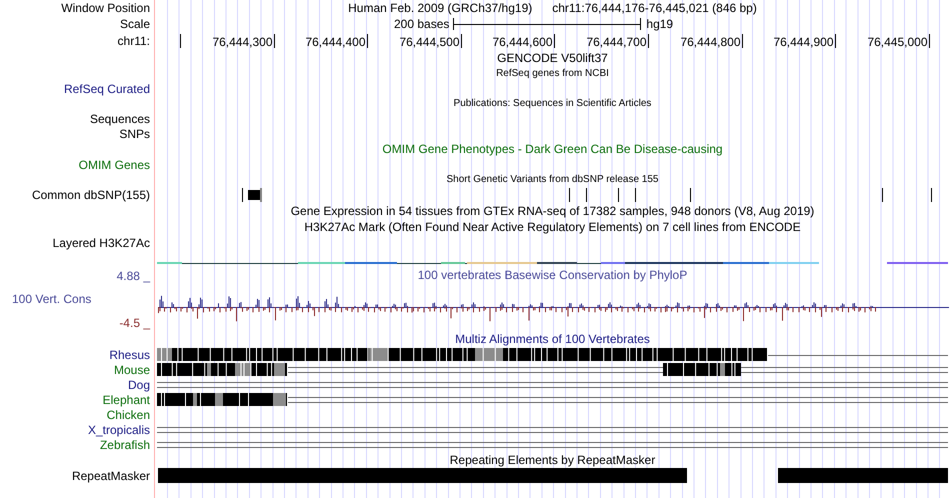  What do you see at coordinates (91, 195) in the screenshot?
I see `track-label: Common dbSNP(155)` at bounding box center [91, 195].